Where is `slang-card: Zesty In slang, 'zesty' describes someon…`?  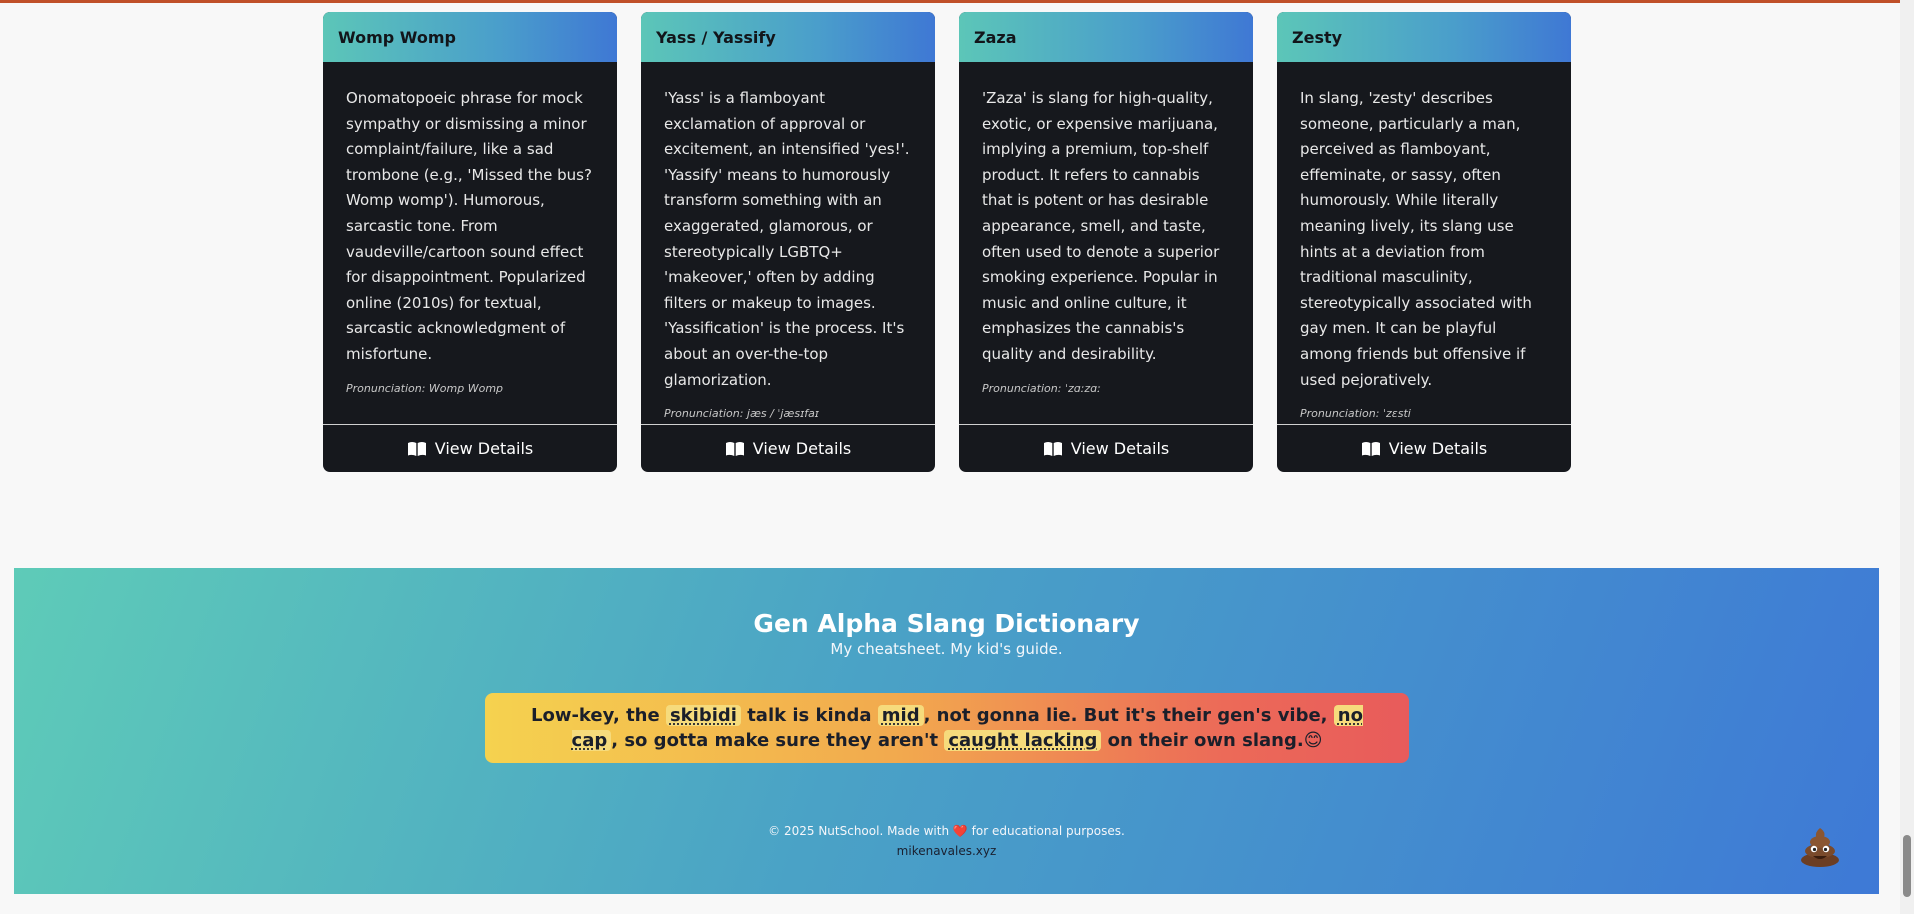 slang-card: Zesty In slang, 'zesty' describes someon… is located at coordinates (1424, 242).